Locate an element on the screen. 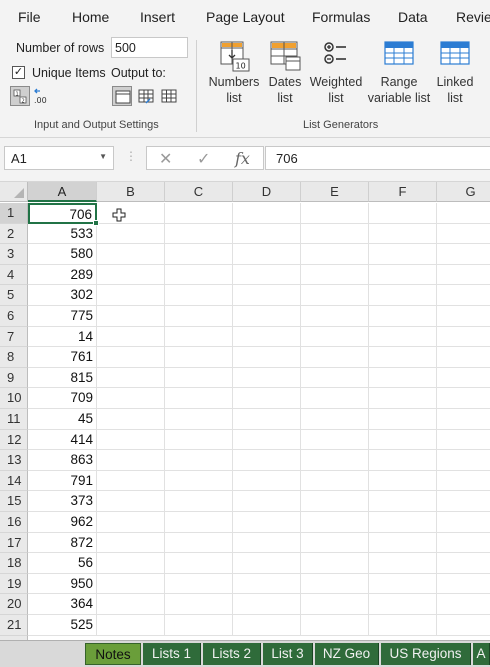  cell-c2 is located at coordinates (199, 234).